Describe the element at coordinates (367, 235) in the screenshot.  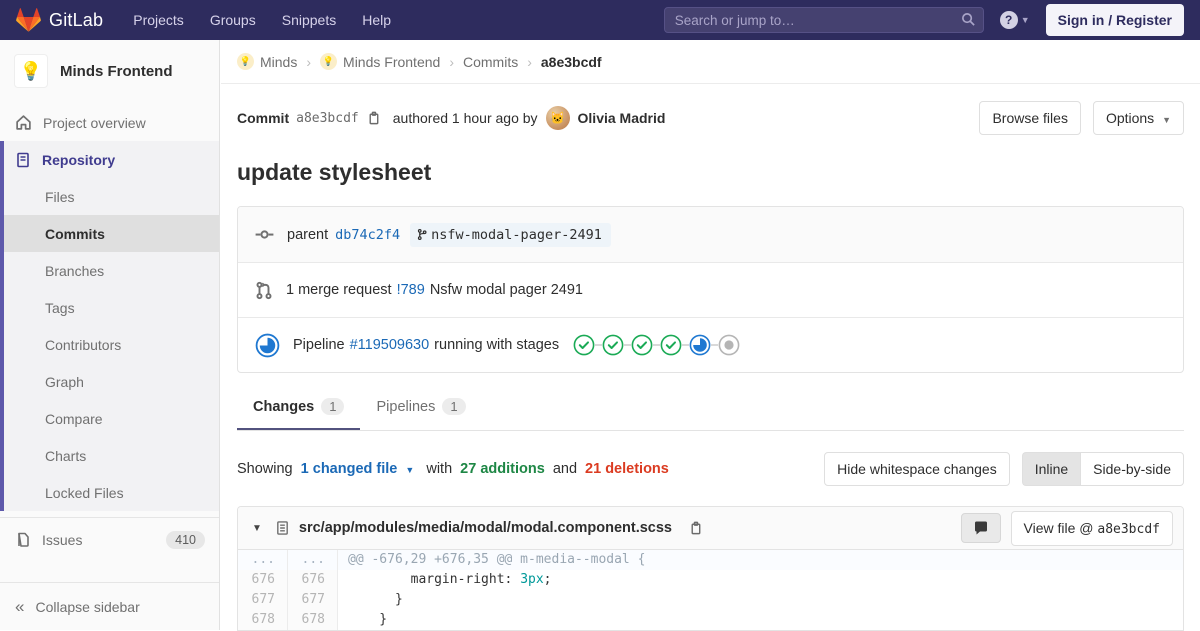
I see `parent-sha-link: db74c2f4` at that location.